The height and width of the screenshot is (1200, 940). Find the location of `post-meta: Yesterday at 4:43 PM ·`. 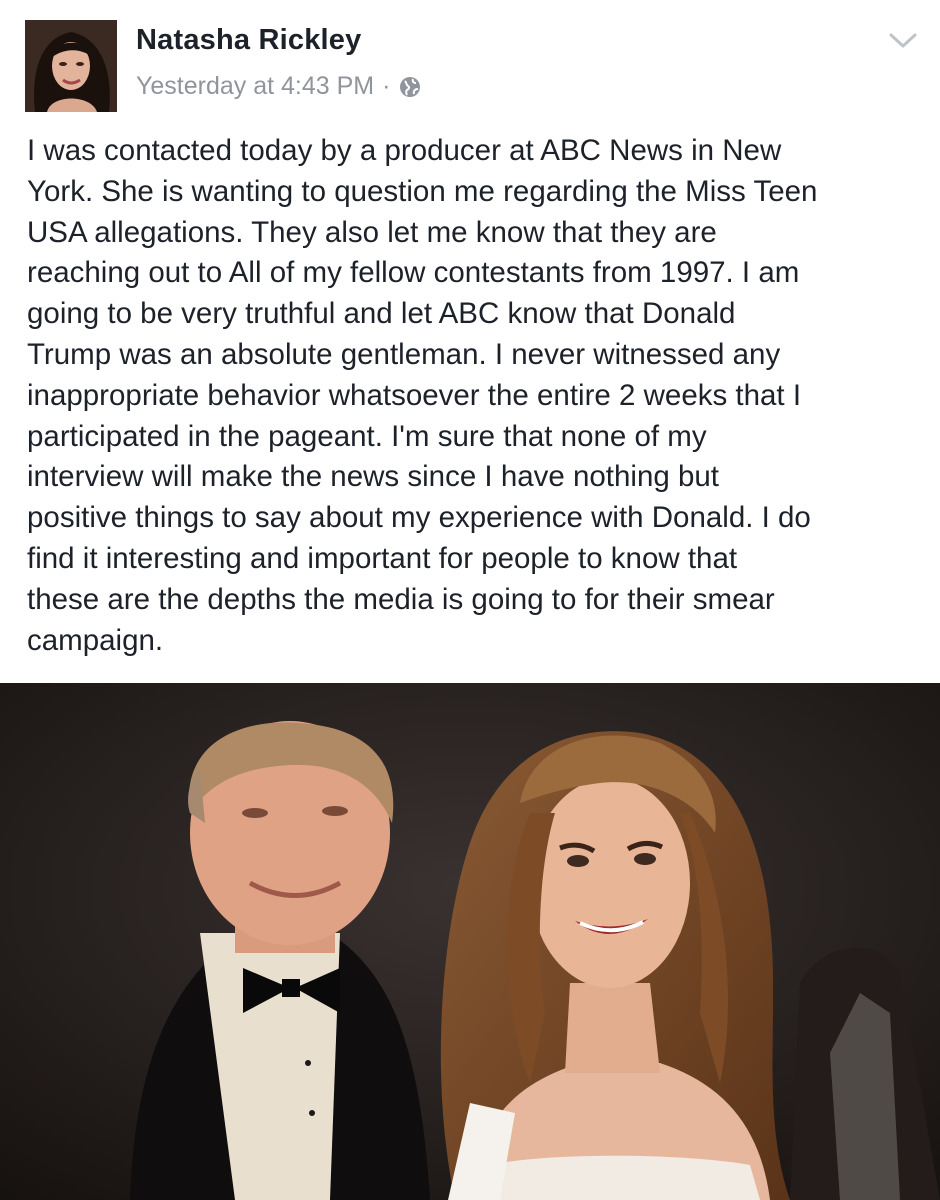

post-meta: Yesterday at 4:43 PM · is located at coordinates (279, 86).